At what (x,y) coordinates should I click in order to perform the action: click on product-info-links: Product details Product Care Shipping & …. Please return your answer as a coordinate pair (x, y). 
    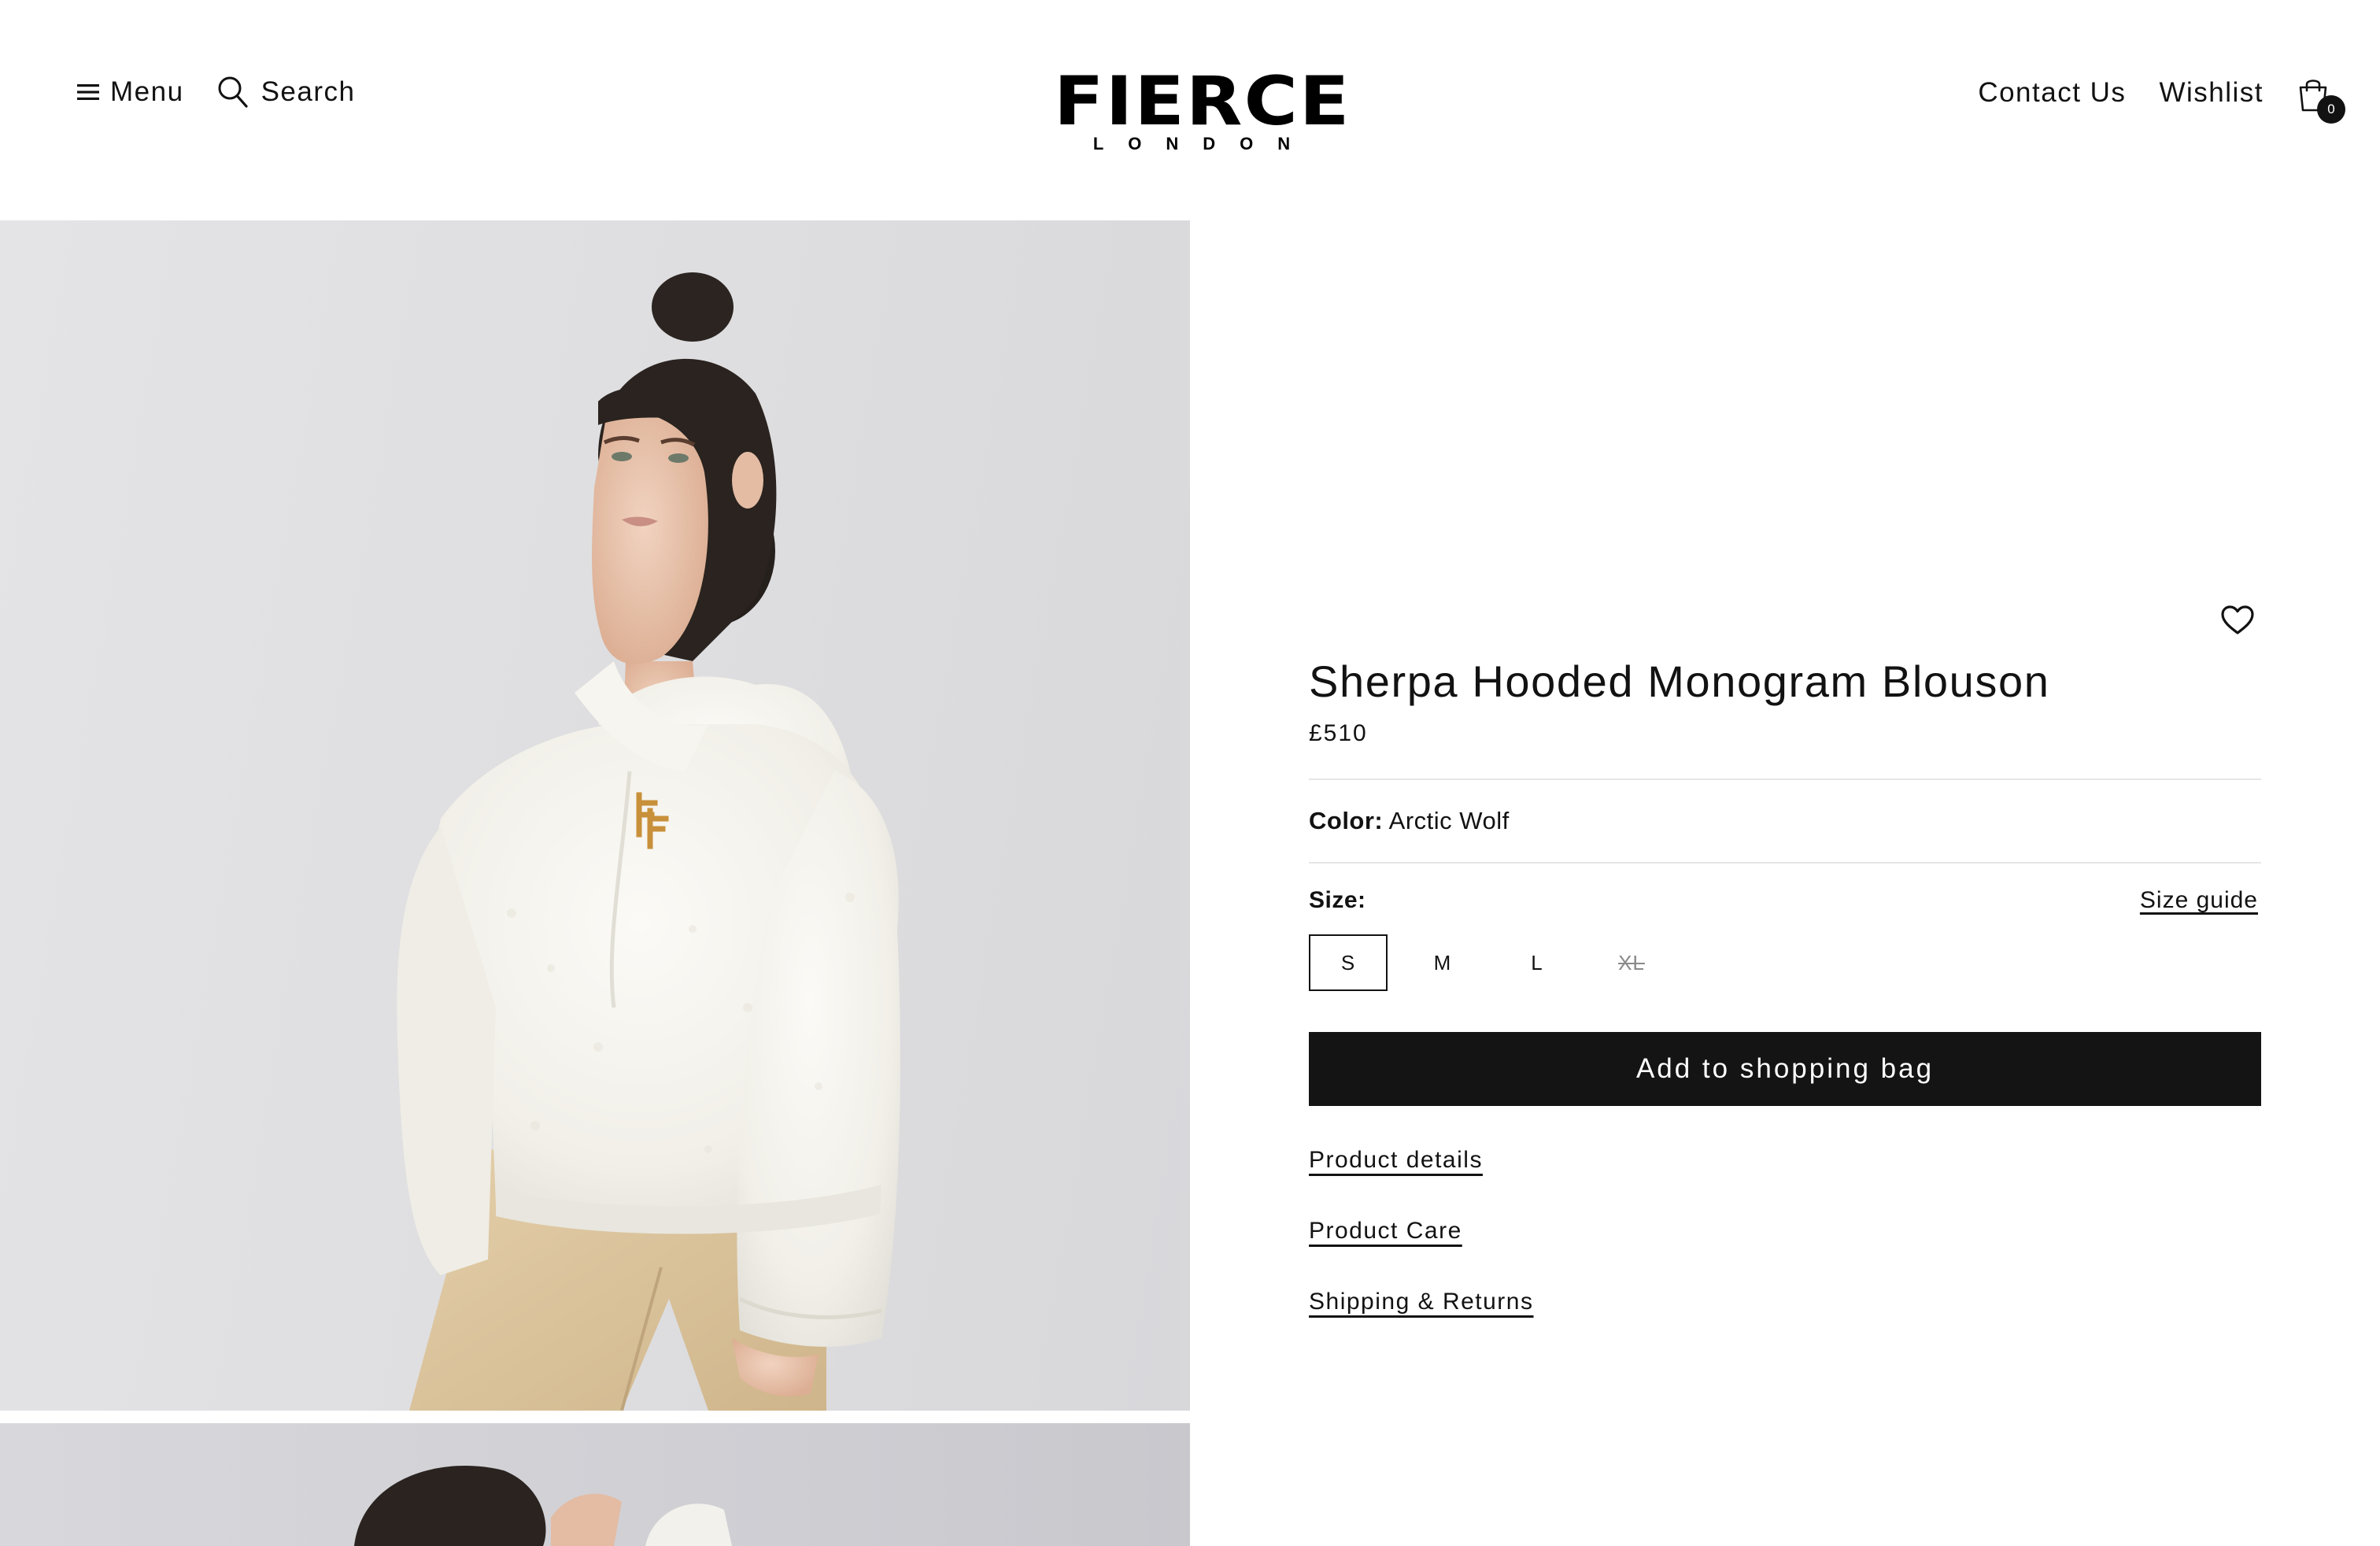
    Looking at the image, I should click on (1785, 1231).